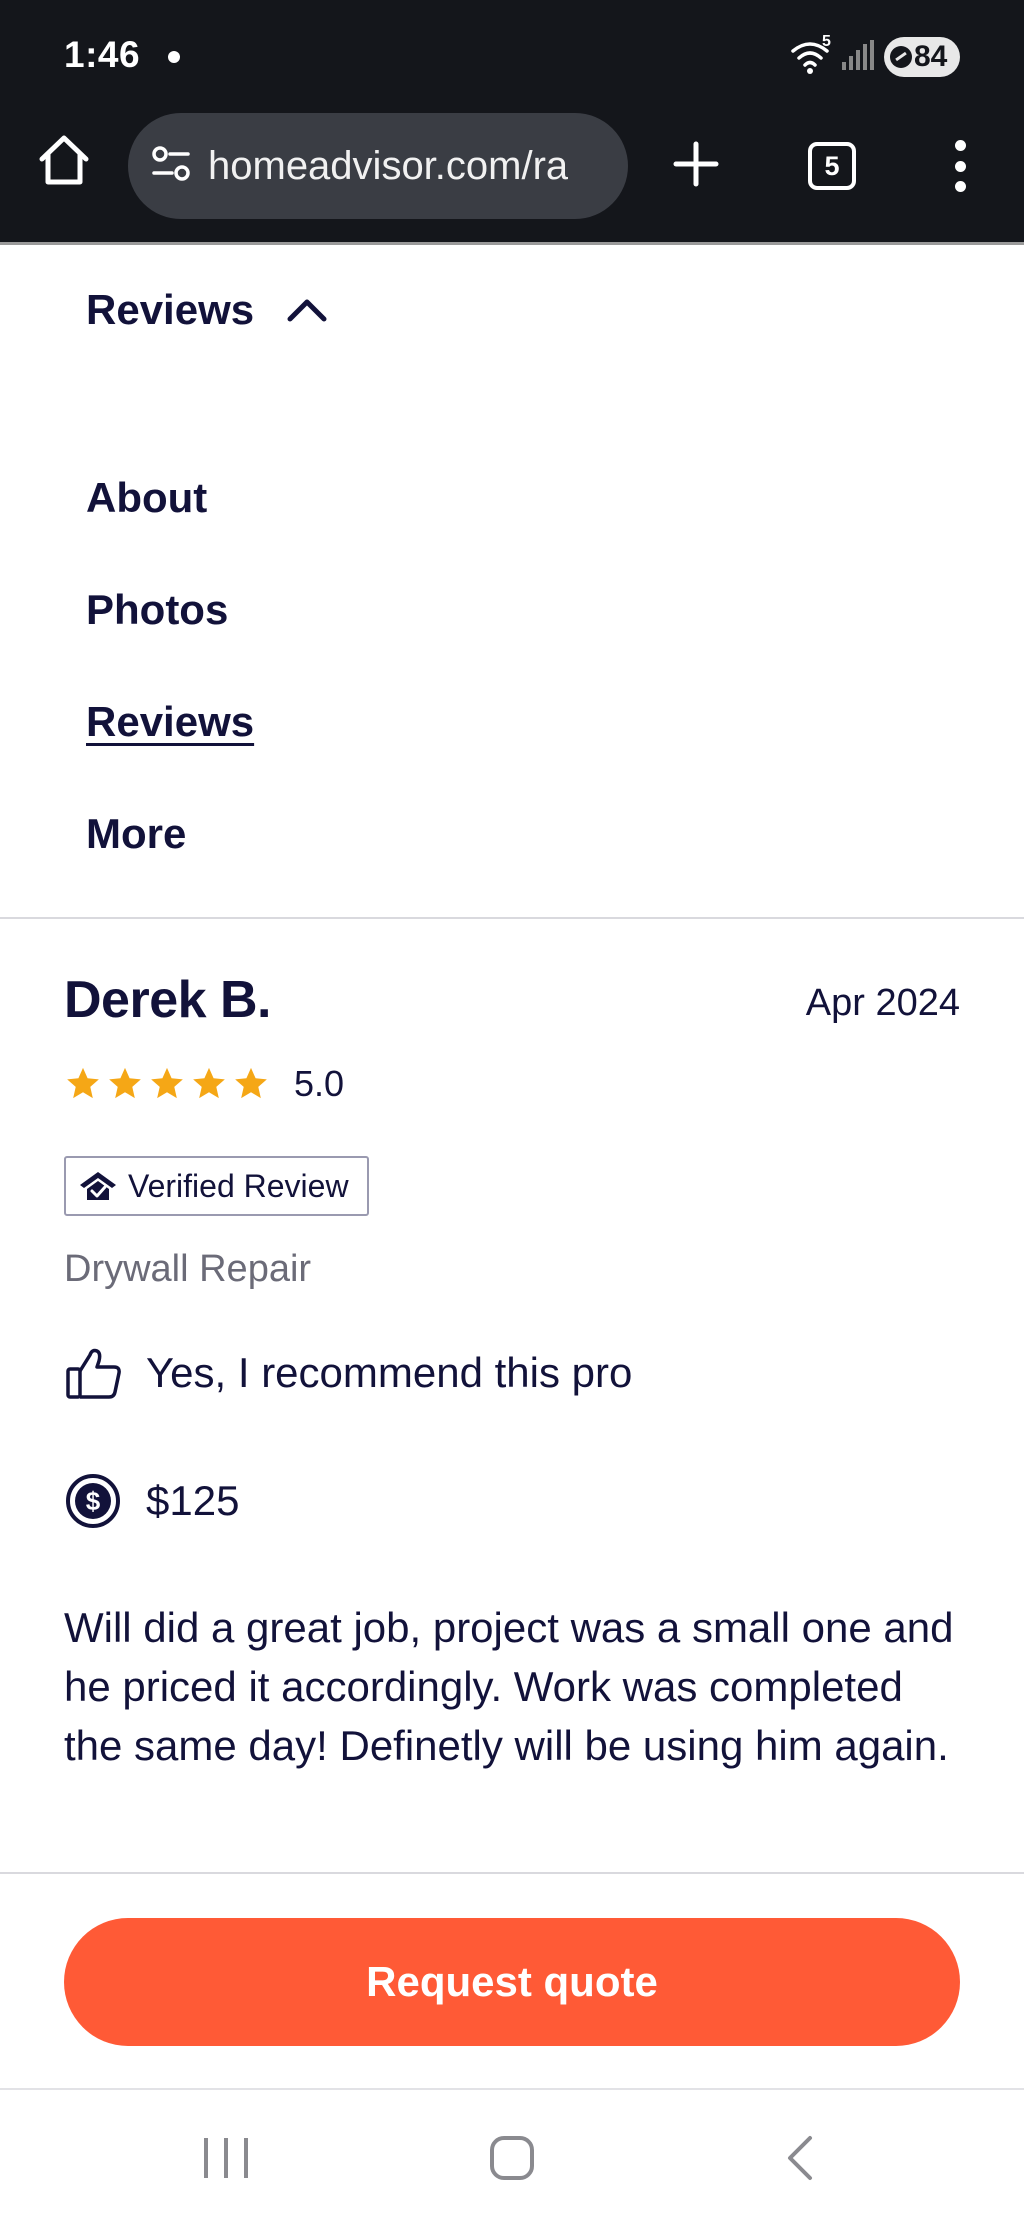 The height and width of the screenshot is (2219, 1024). What do you see at coordinates (696, 164) in the screenshot?
I see `new-tab-plus-icon` at bounding box center [696, 164].